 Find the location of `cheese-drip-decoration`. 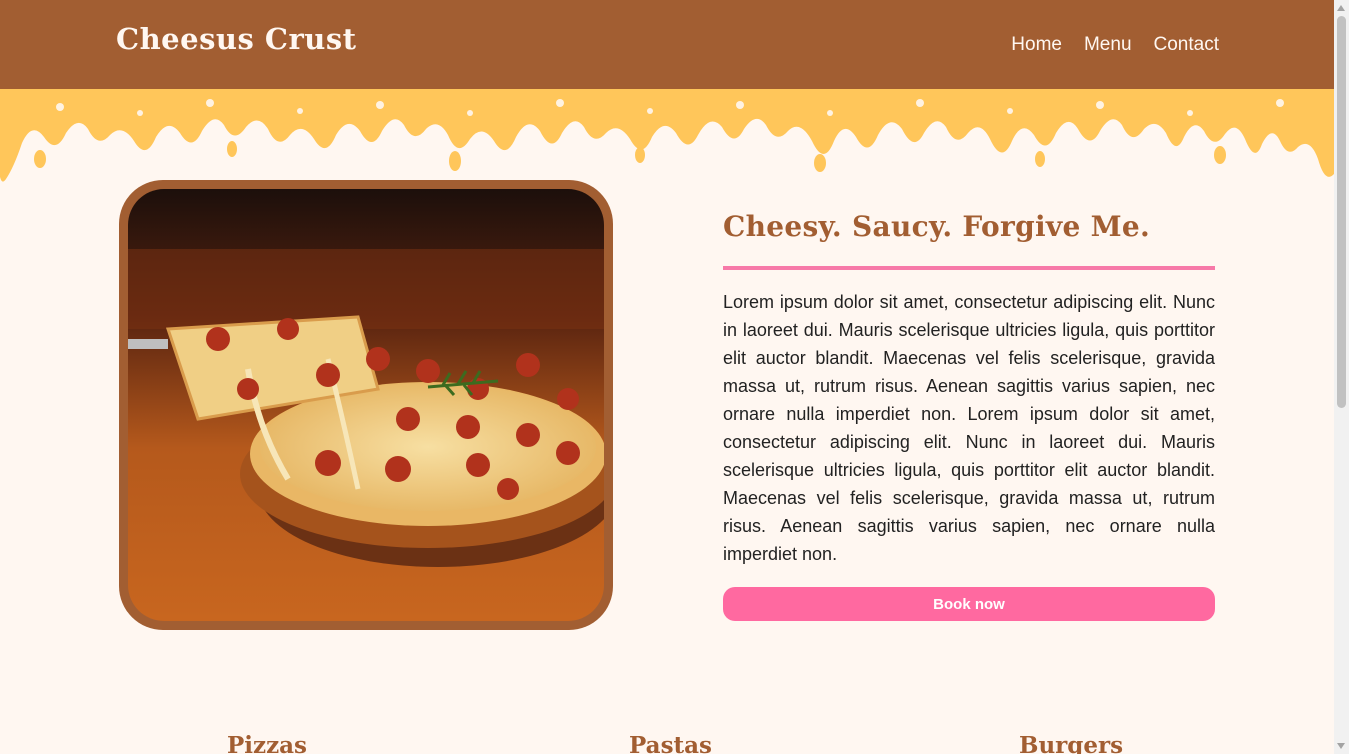

cheese-drip-decoration is located at coordinates (667, 135).